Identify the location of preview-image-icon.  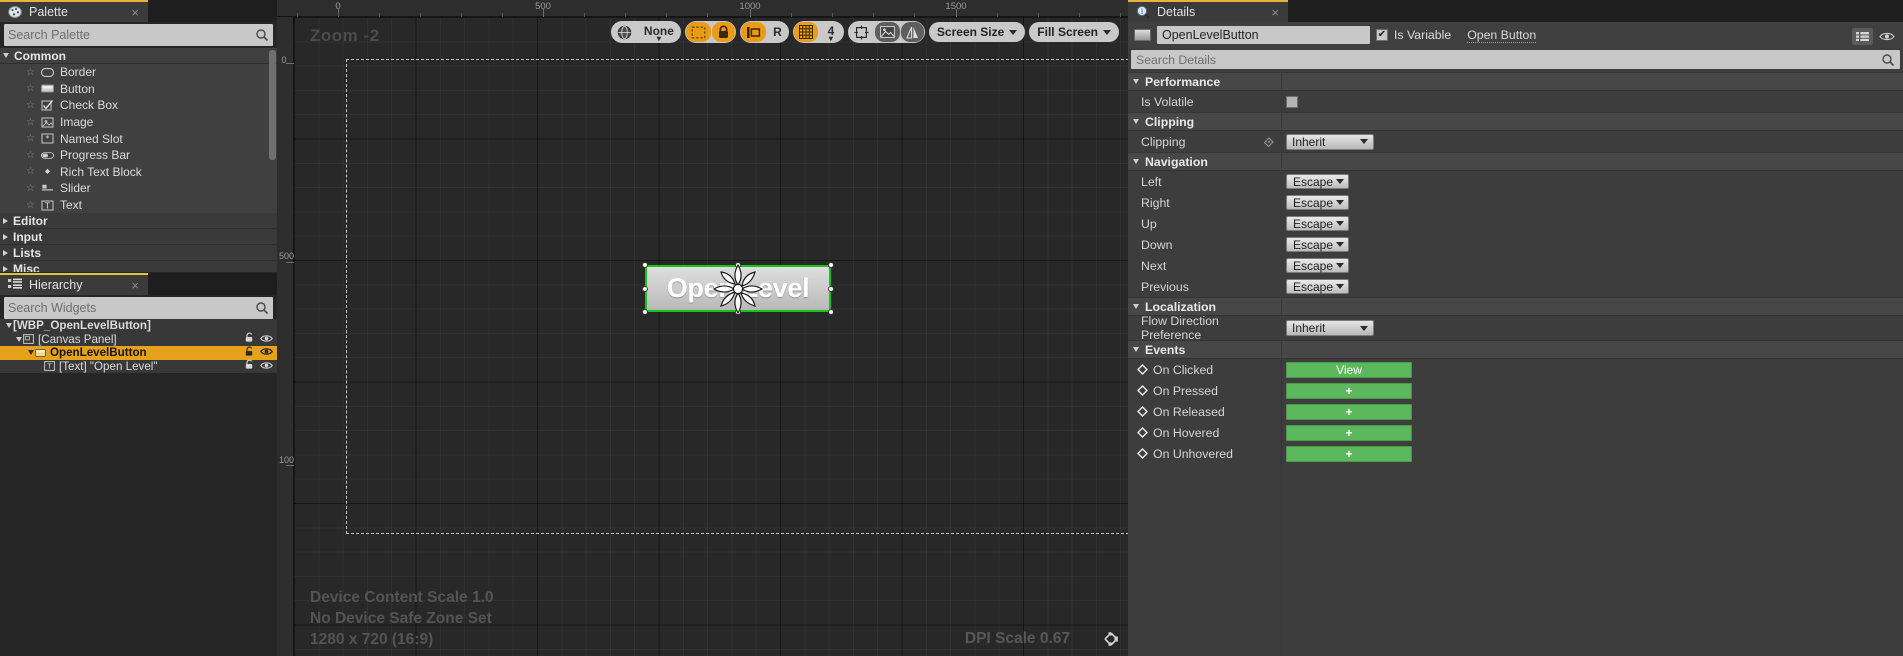
(887, 32).